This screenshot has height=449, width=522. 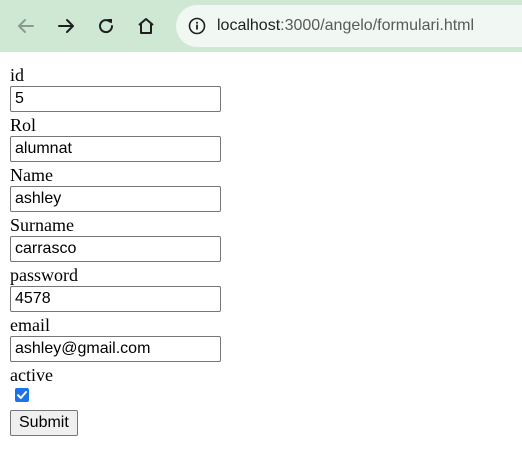 I want to click on forward-button, so click(x=66, y=26).